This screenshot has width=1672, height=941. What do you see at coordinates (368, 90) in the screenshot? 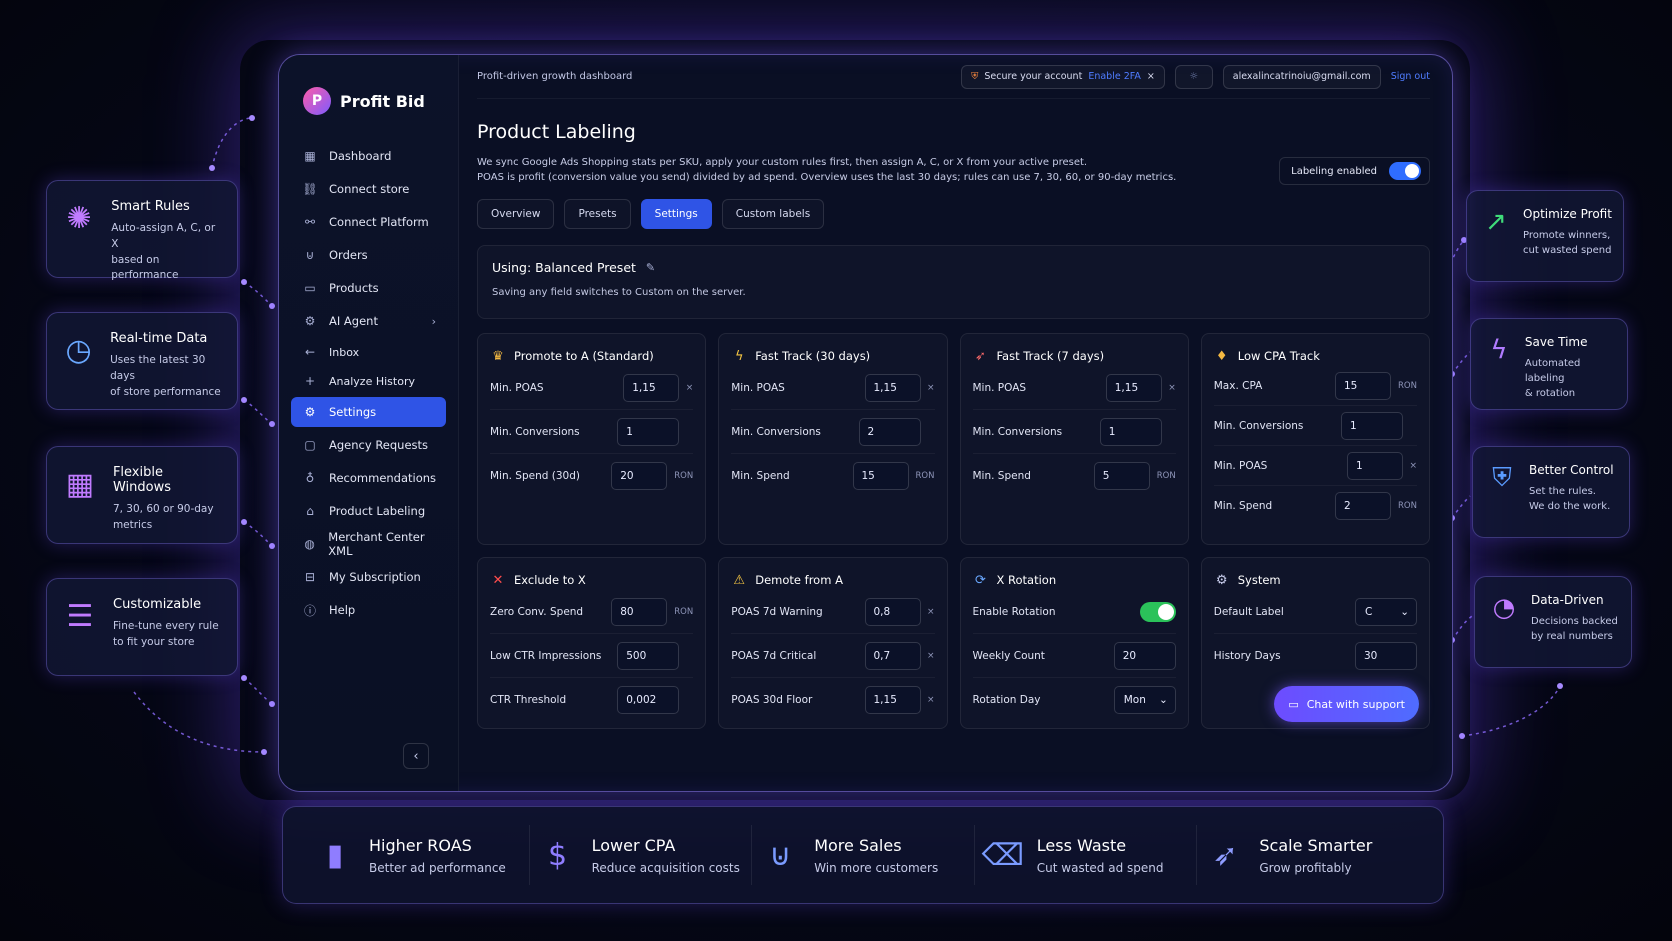
I see `logo: P Profit Bid` at bounding box center [368, 90].